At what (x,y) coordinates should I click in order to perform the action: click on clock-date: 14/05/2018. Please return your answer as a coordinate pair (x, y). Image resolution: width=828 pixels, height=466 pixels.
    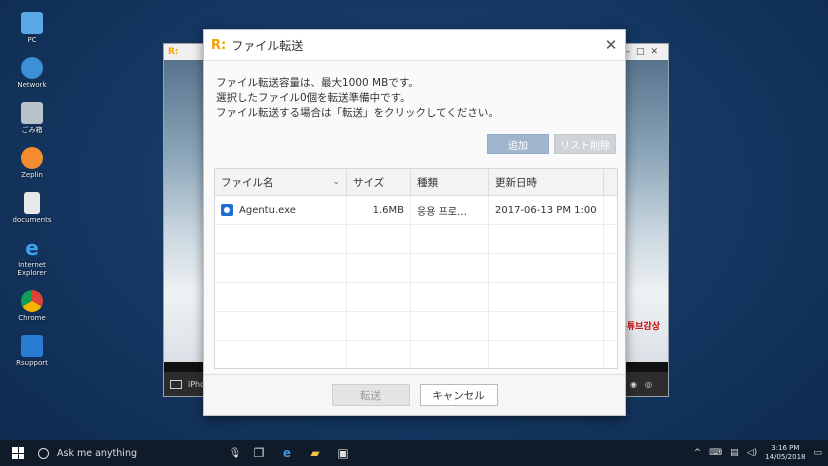
    Looking at the image, I should click on (785, 457).